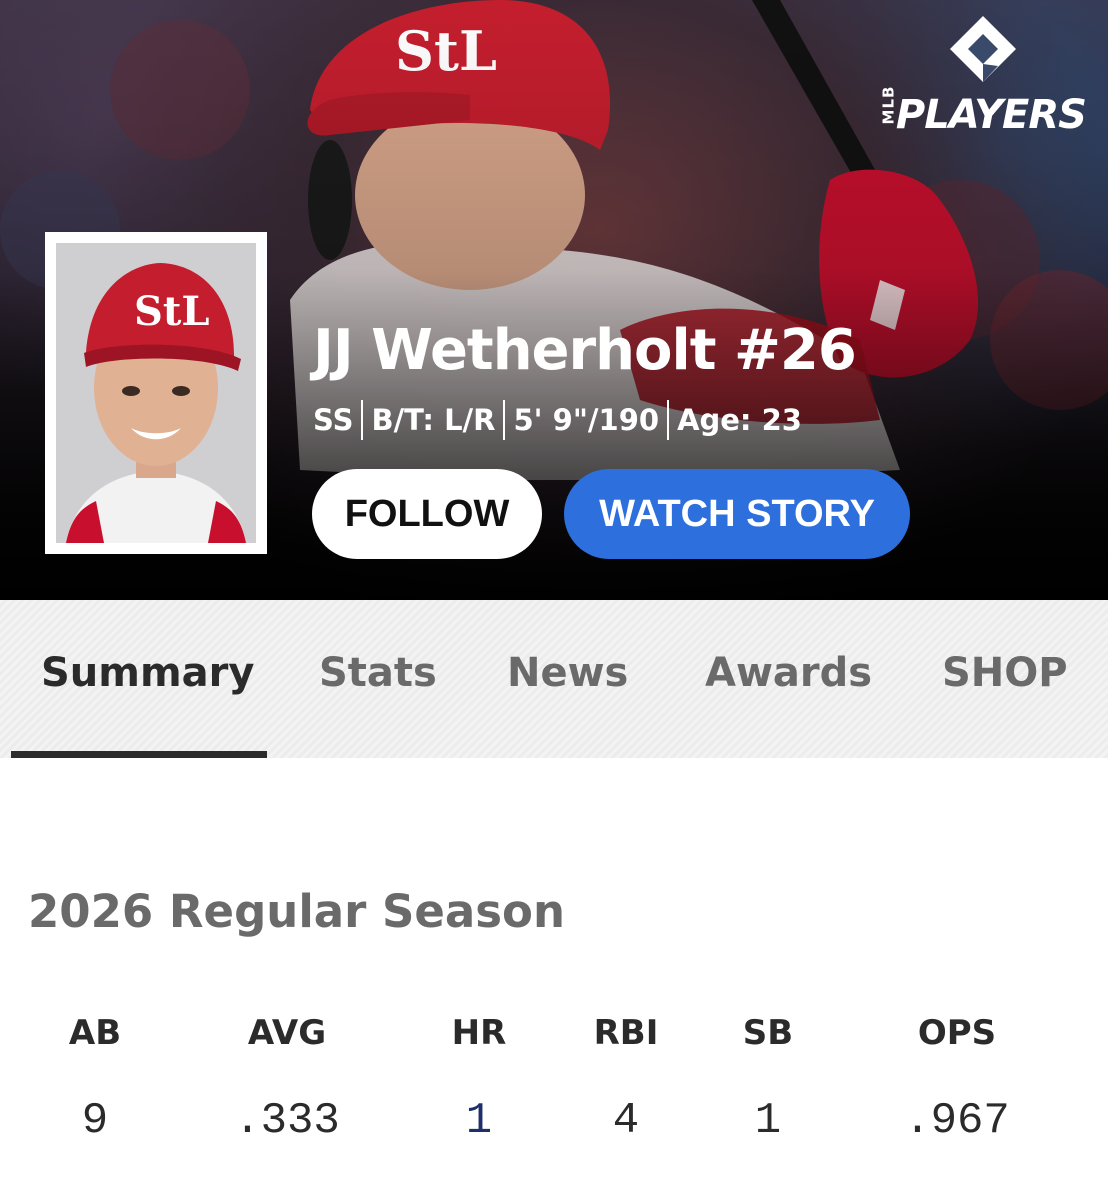 The image size is (1108, 1200). What do you see at coordinates (586, 420) in the screenshot?
I see `player-height-weight: 5' 9"/190` at bounding box center [586, 420].